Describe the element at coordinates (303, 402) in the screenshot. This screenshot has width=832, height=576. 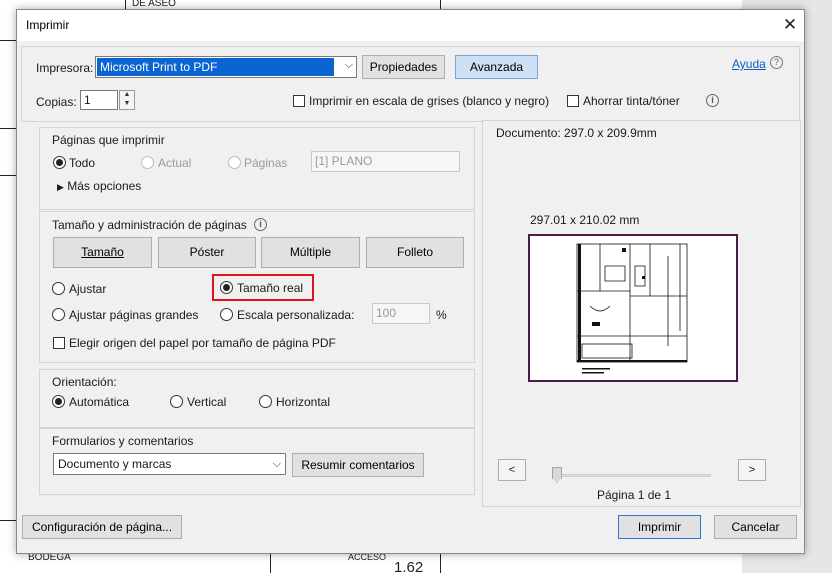
I see `orientation-landscape-label: Horizontal` at that location.